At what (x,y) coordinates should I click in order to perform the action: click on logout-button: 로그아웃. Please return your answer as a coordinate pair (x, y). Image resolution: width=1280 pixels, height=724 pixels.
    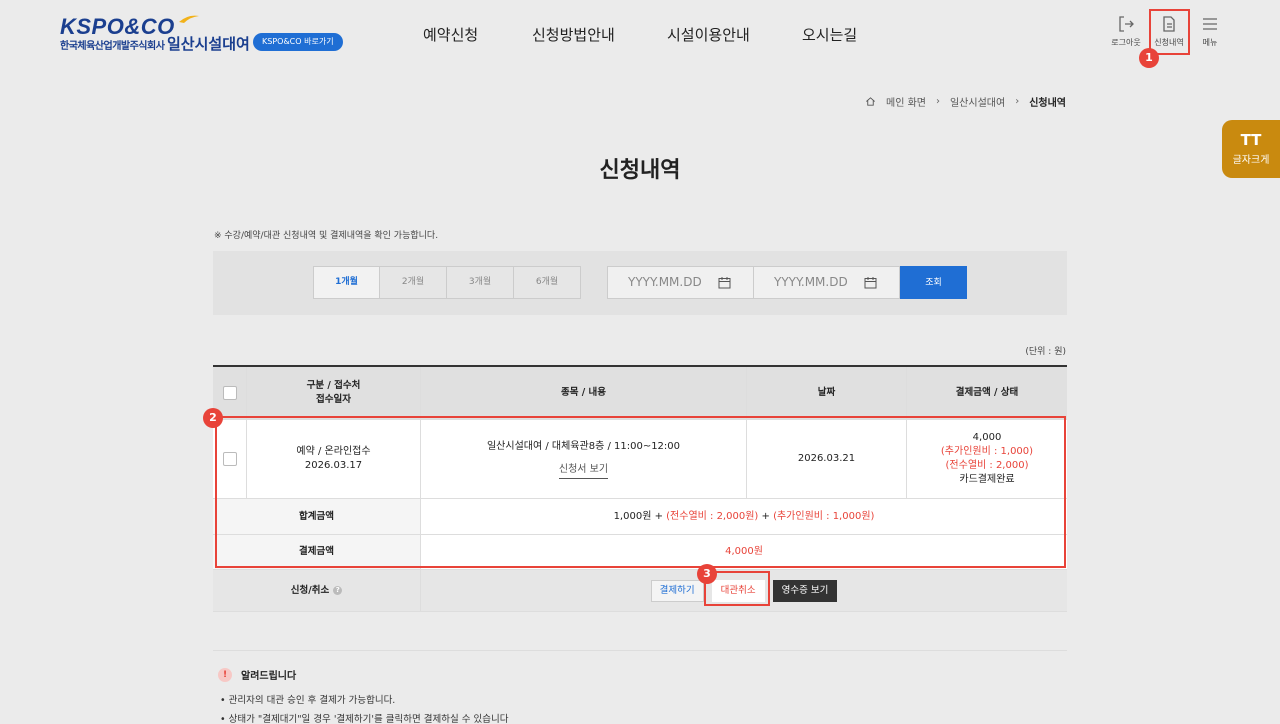
    Looking at the image, I should click on (1126, 31).